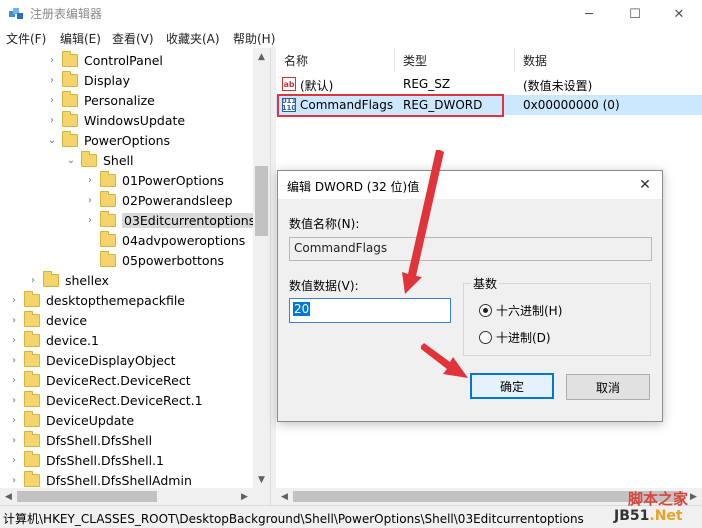 Image resolution: width=702 pixels, height=528 pixels. I want to click on window-title: 注册表编辑器, so click(66, 14).